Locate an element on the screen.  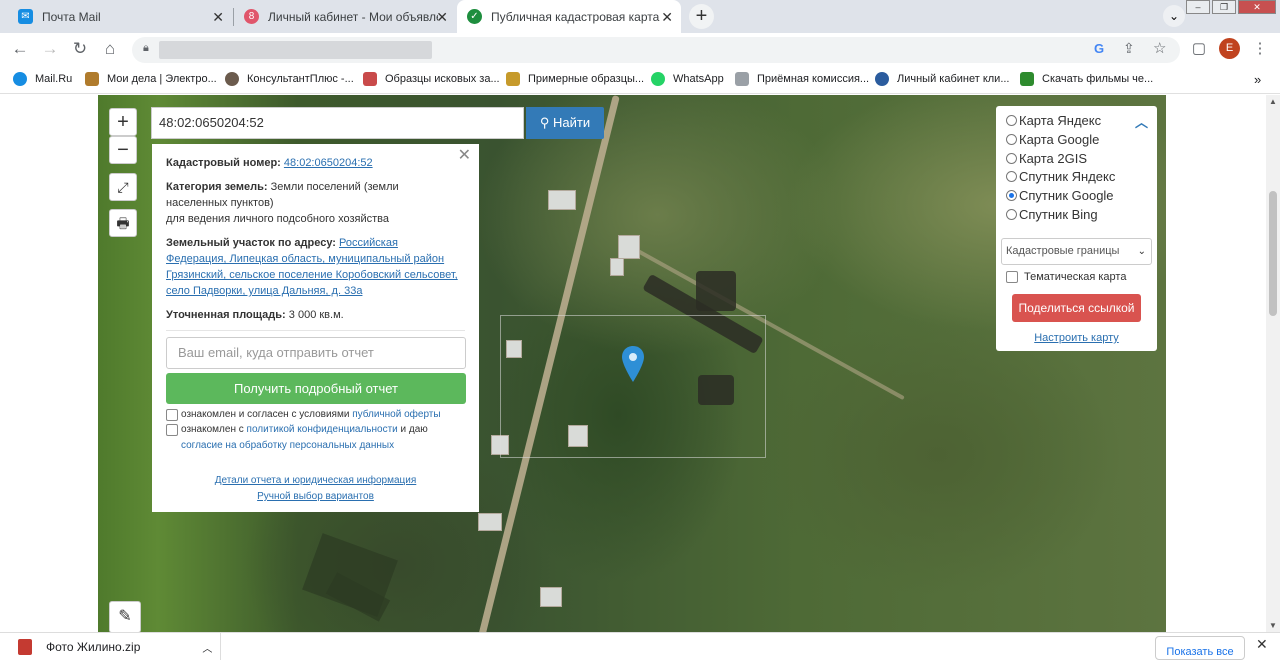
tab-search-chevron-icon: ⌄ is located at coordinates (1174, 16).